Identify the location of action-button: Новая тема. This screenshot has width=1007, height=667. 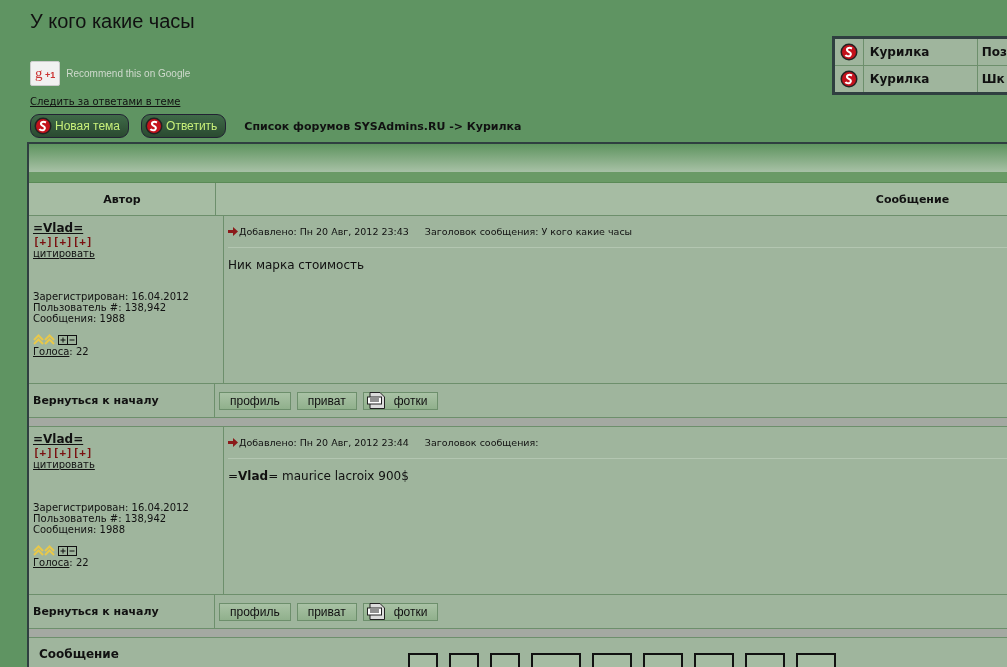
(80, 126).